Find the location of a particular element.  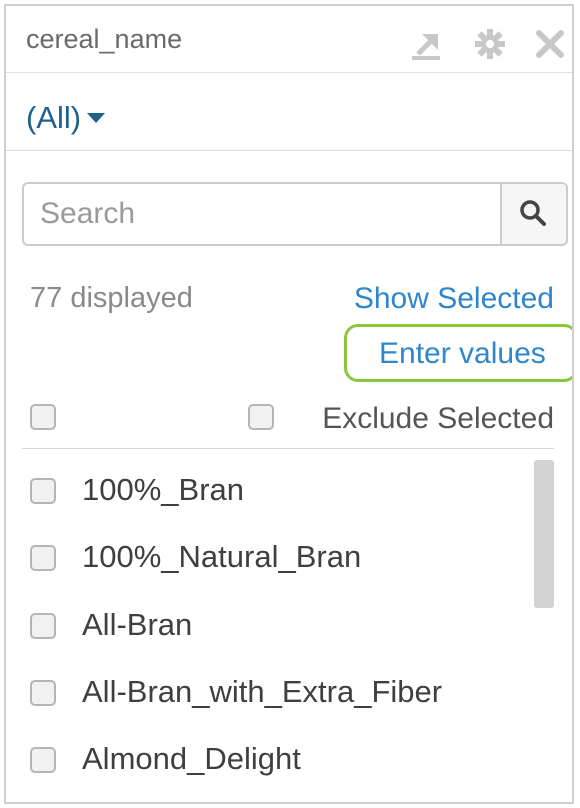

export-icon is located at coordinates (426, 44).